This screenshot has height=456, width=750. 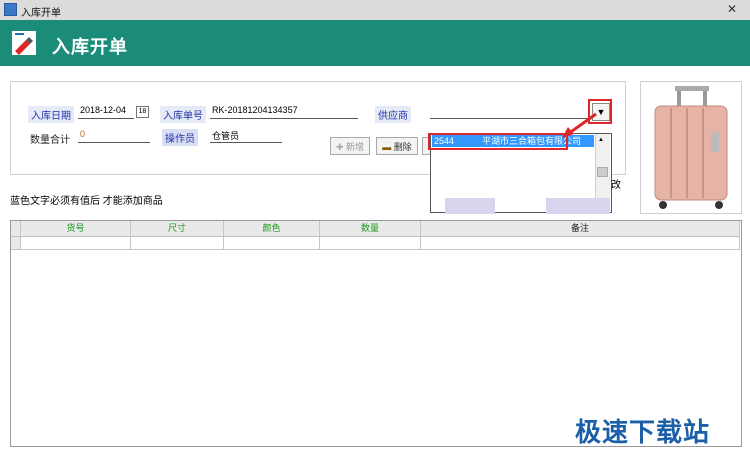 I want to click on add-label: 新增, so click(x=355, y=147).